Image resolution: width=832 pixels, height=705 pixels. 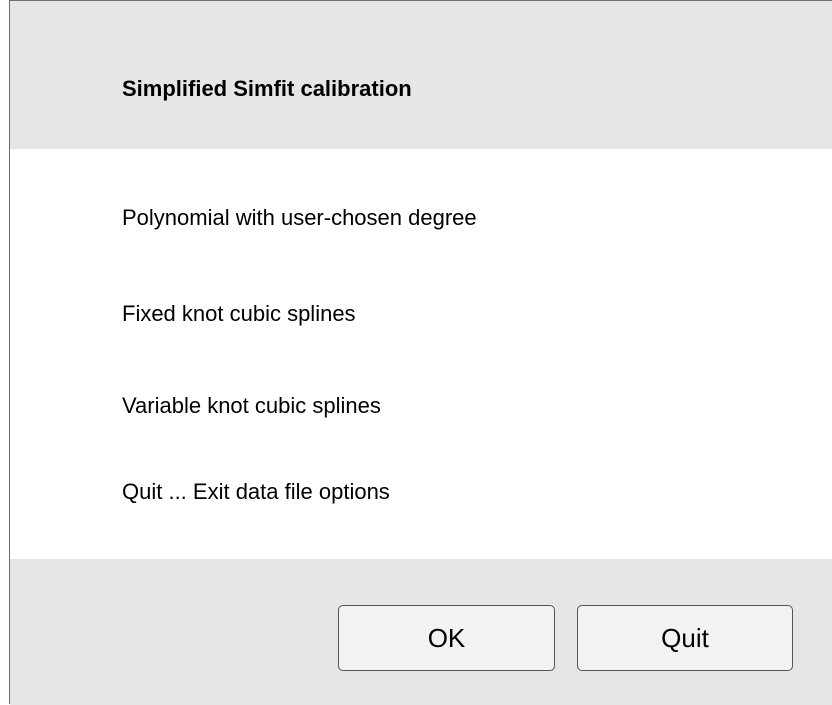 What do you see at coordinates (239, 314) in the screenshot?
I see `option-fixed-knot-splines: Fixed knot cubic splines` at bounding box center [239, 314].